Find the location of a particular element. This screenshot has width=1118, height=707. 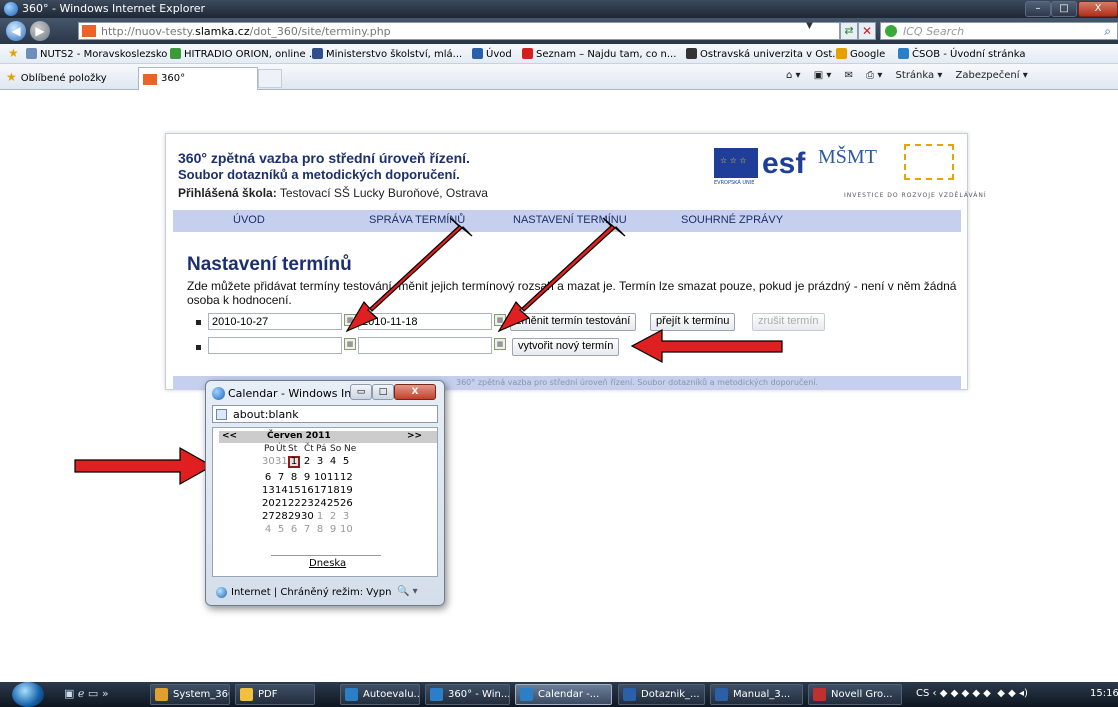

tray-icons: ‹ ◆ ◆ ◆ ◆ ◆ ◆ ◆ ◂) is located at coordinates (980, 693).